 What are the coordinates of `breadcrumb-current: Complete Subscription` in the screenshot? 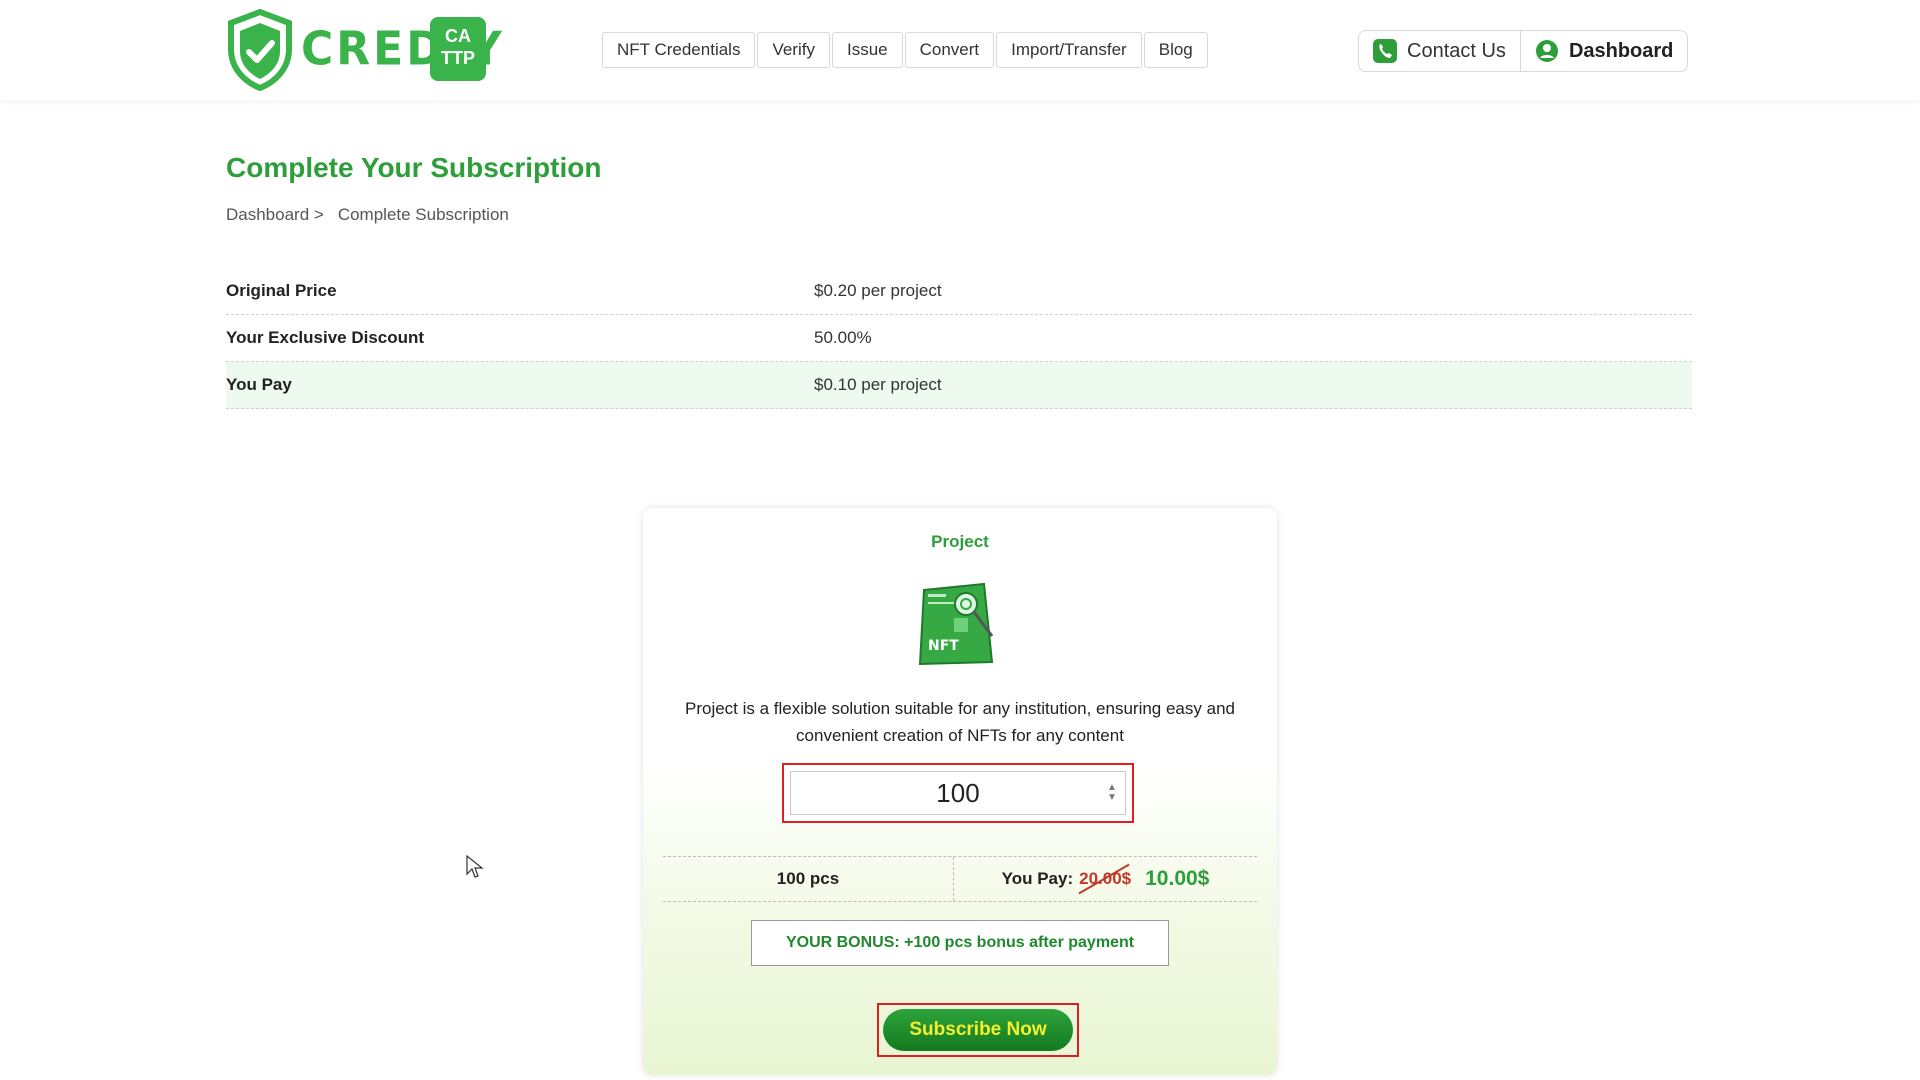 It's located at (423, 214).